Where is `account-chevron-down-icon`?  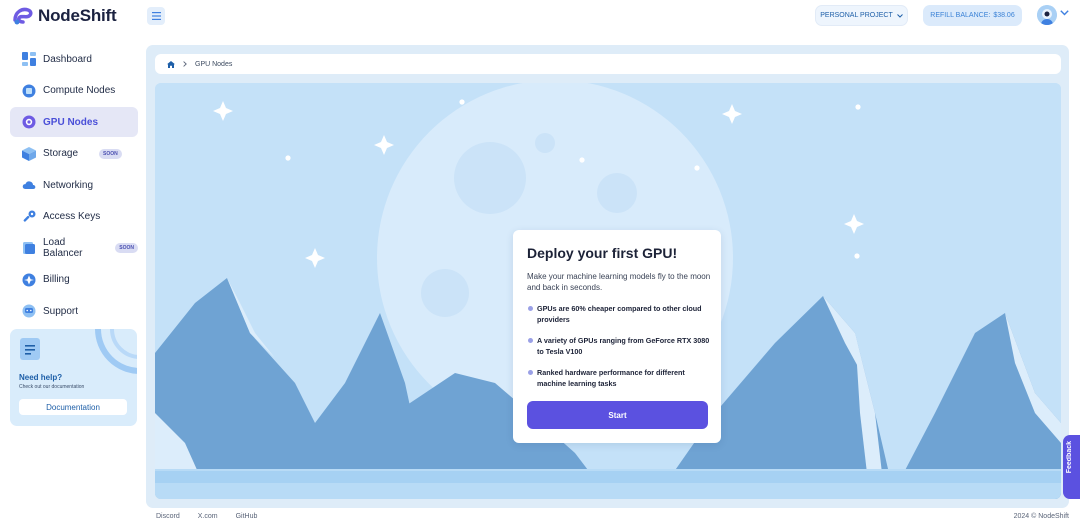 account-chevron-down-icon is located at coordinates (1064, 13).